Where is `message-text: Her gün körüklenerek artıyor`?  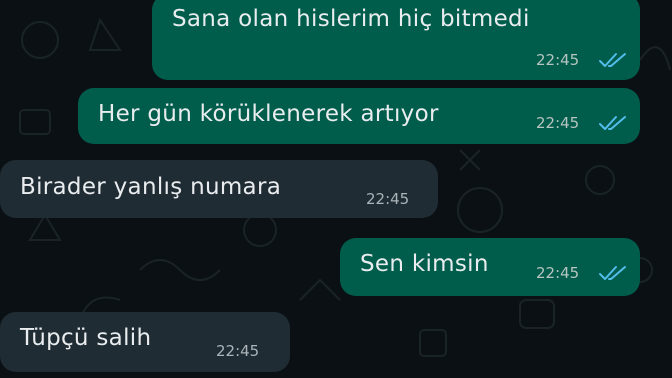
message-text: Her gün körüklenerek artıyor is located at coordinates (268, 114).